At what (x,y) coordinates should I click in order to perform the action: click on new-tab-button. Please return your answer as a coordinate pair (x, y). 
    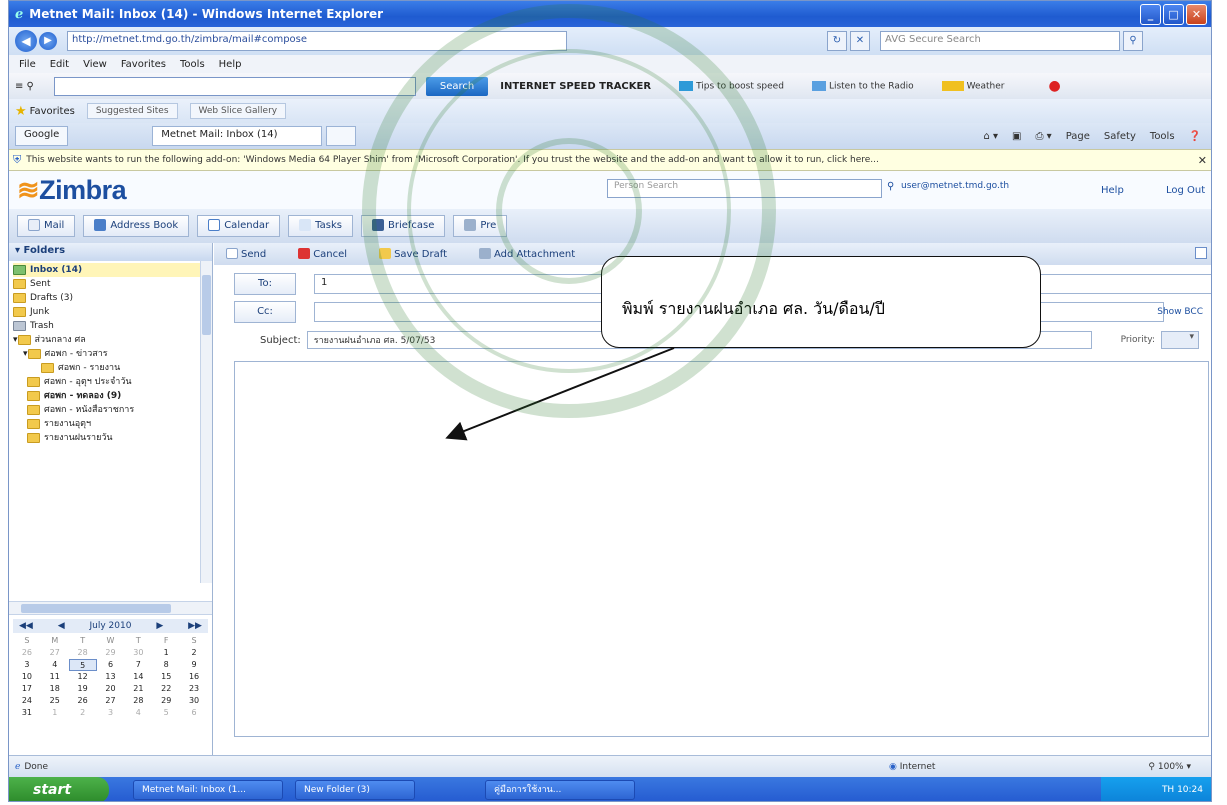
    Looking at the image, I should click on (341, 136).